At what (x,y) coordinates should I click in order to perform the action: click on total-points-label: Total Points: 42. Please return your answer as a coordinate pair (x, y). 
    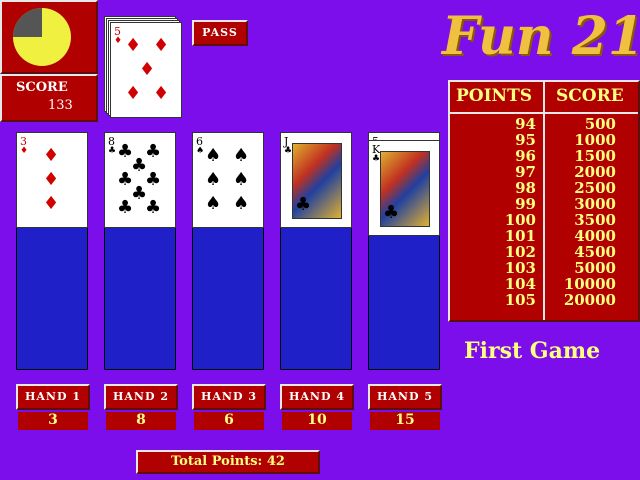
    Looking at the image, I should click on (228, 461).